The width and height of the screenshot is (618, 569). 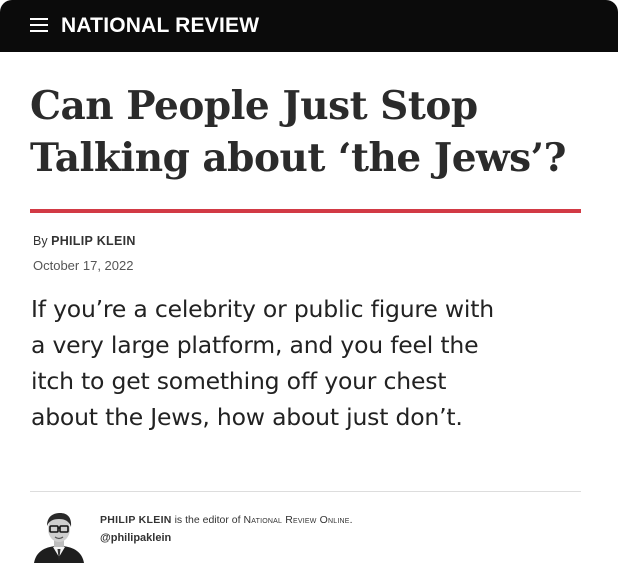 I want to click on dek-line-4: about the Jews, how about just don’t., so click(x=247, y=417).